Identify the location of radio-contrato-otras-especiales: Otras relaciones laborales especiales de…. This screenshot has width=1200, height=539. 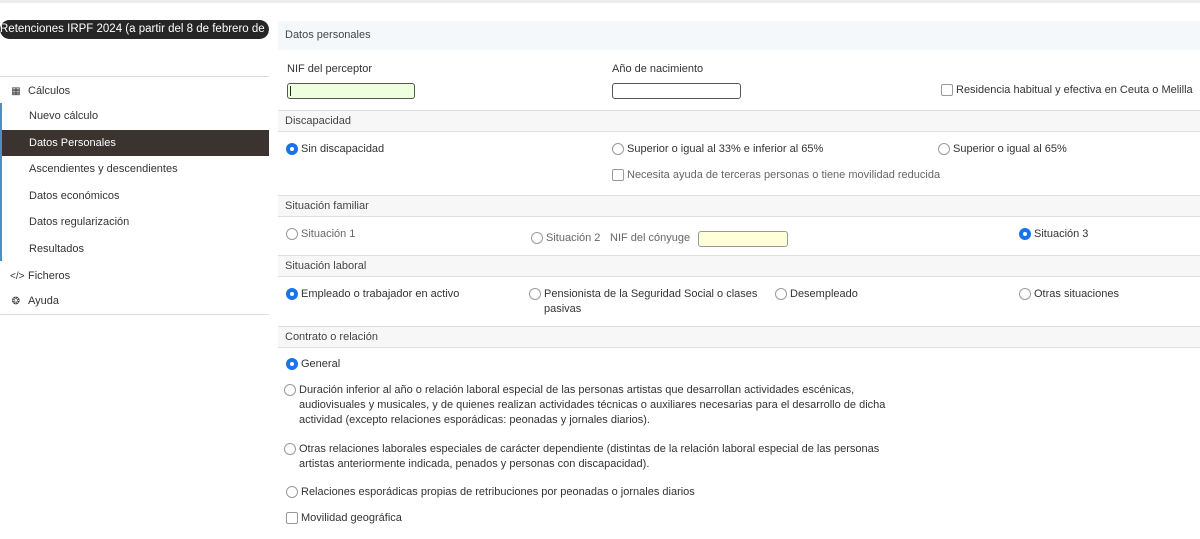
(596, 457).